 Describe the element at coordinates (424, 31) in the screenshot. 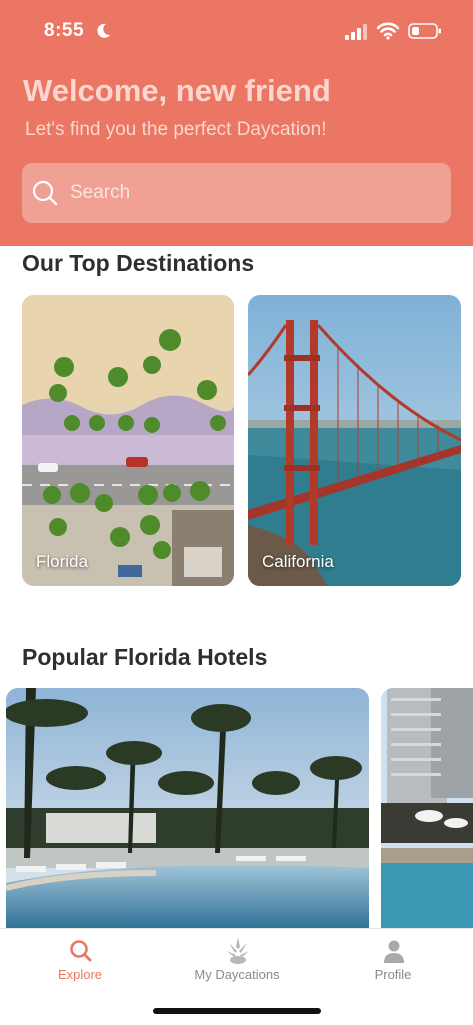

I see `battery-icon` at that location.